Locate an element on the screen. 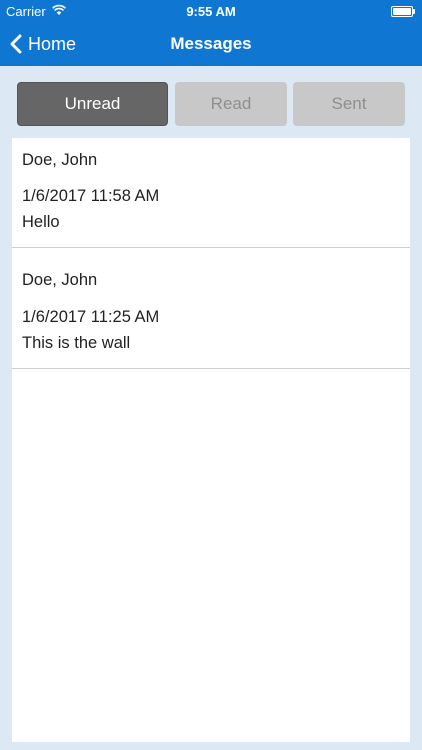  message-filter-tabs: Unread Read Sent is located at coordinates (212, 105).